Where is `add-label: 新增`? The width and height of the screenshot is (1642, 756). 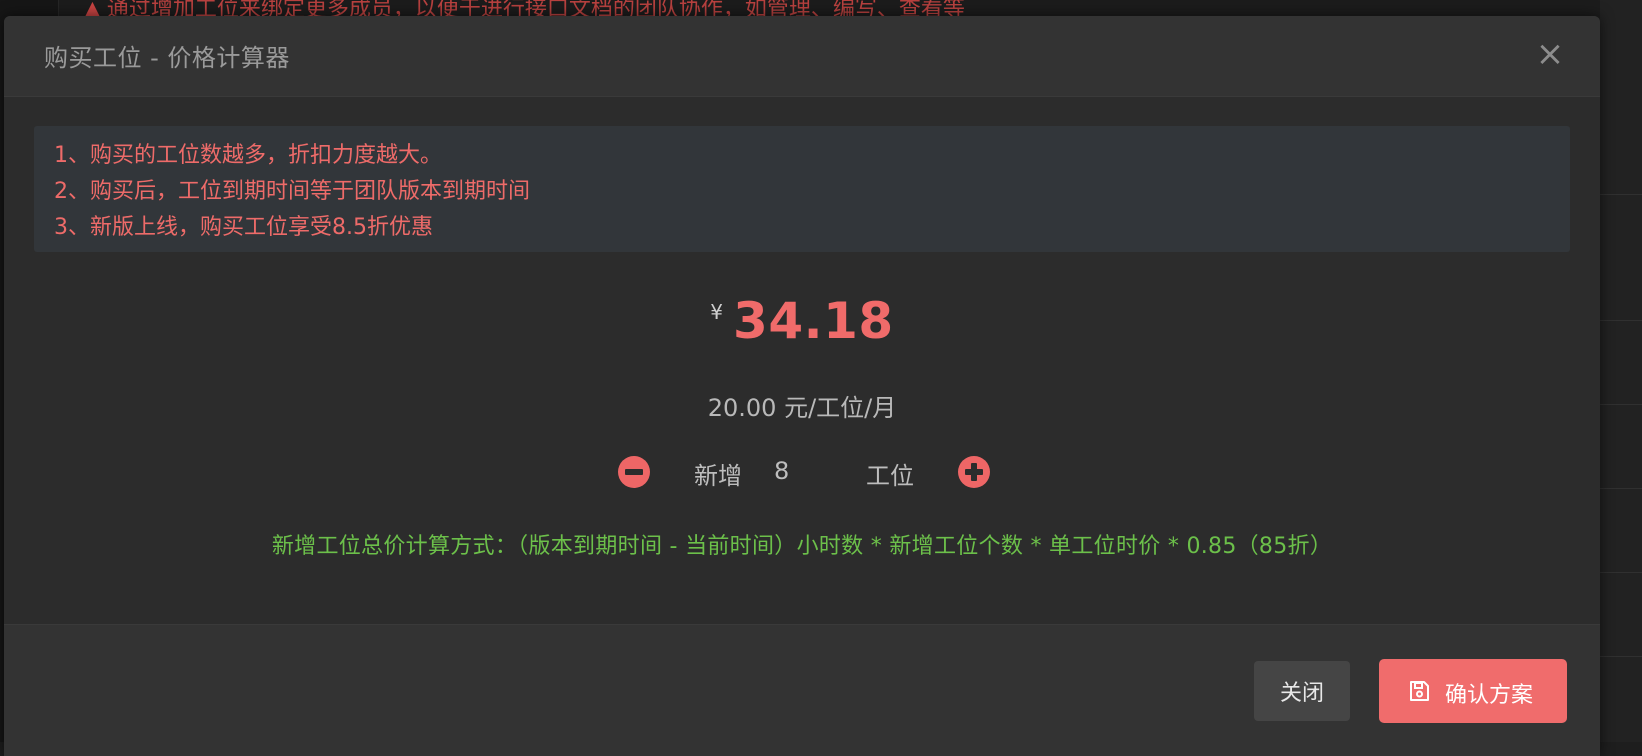 add-label: 新增 is located at coordinates (718, 473).